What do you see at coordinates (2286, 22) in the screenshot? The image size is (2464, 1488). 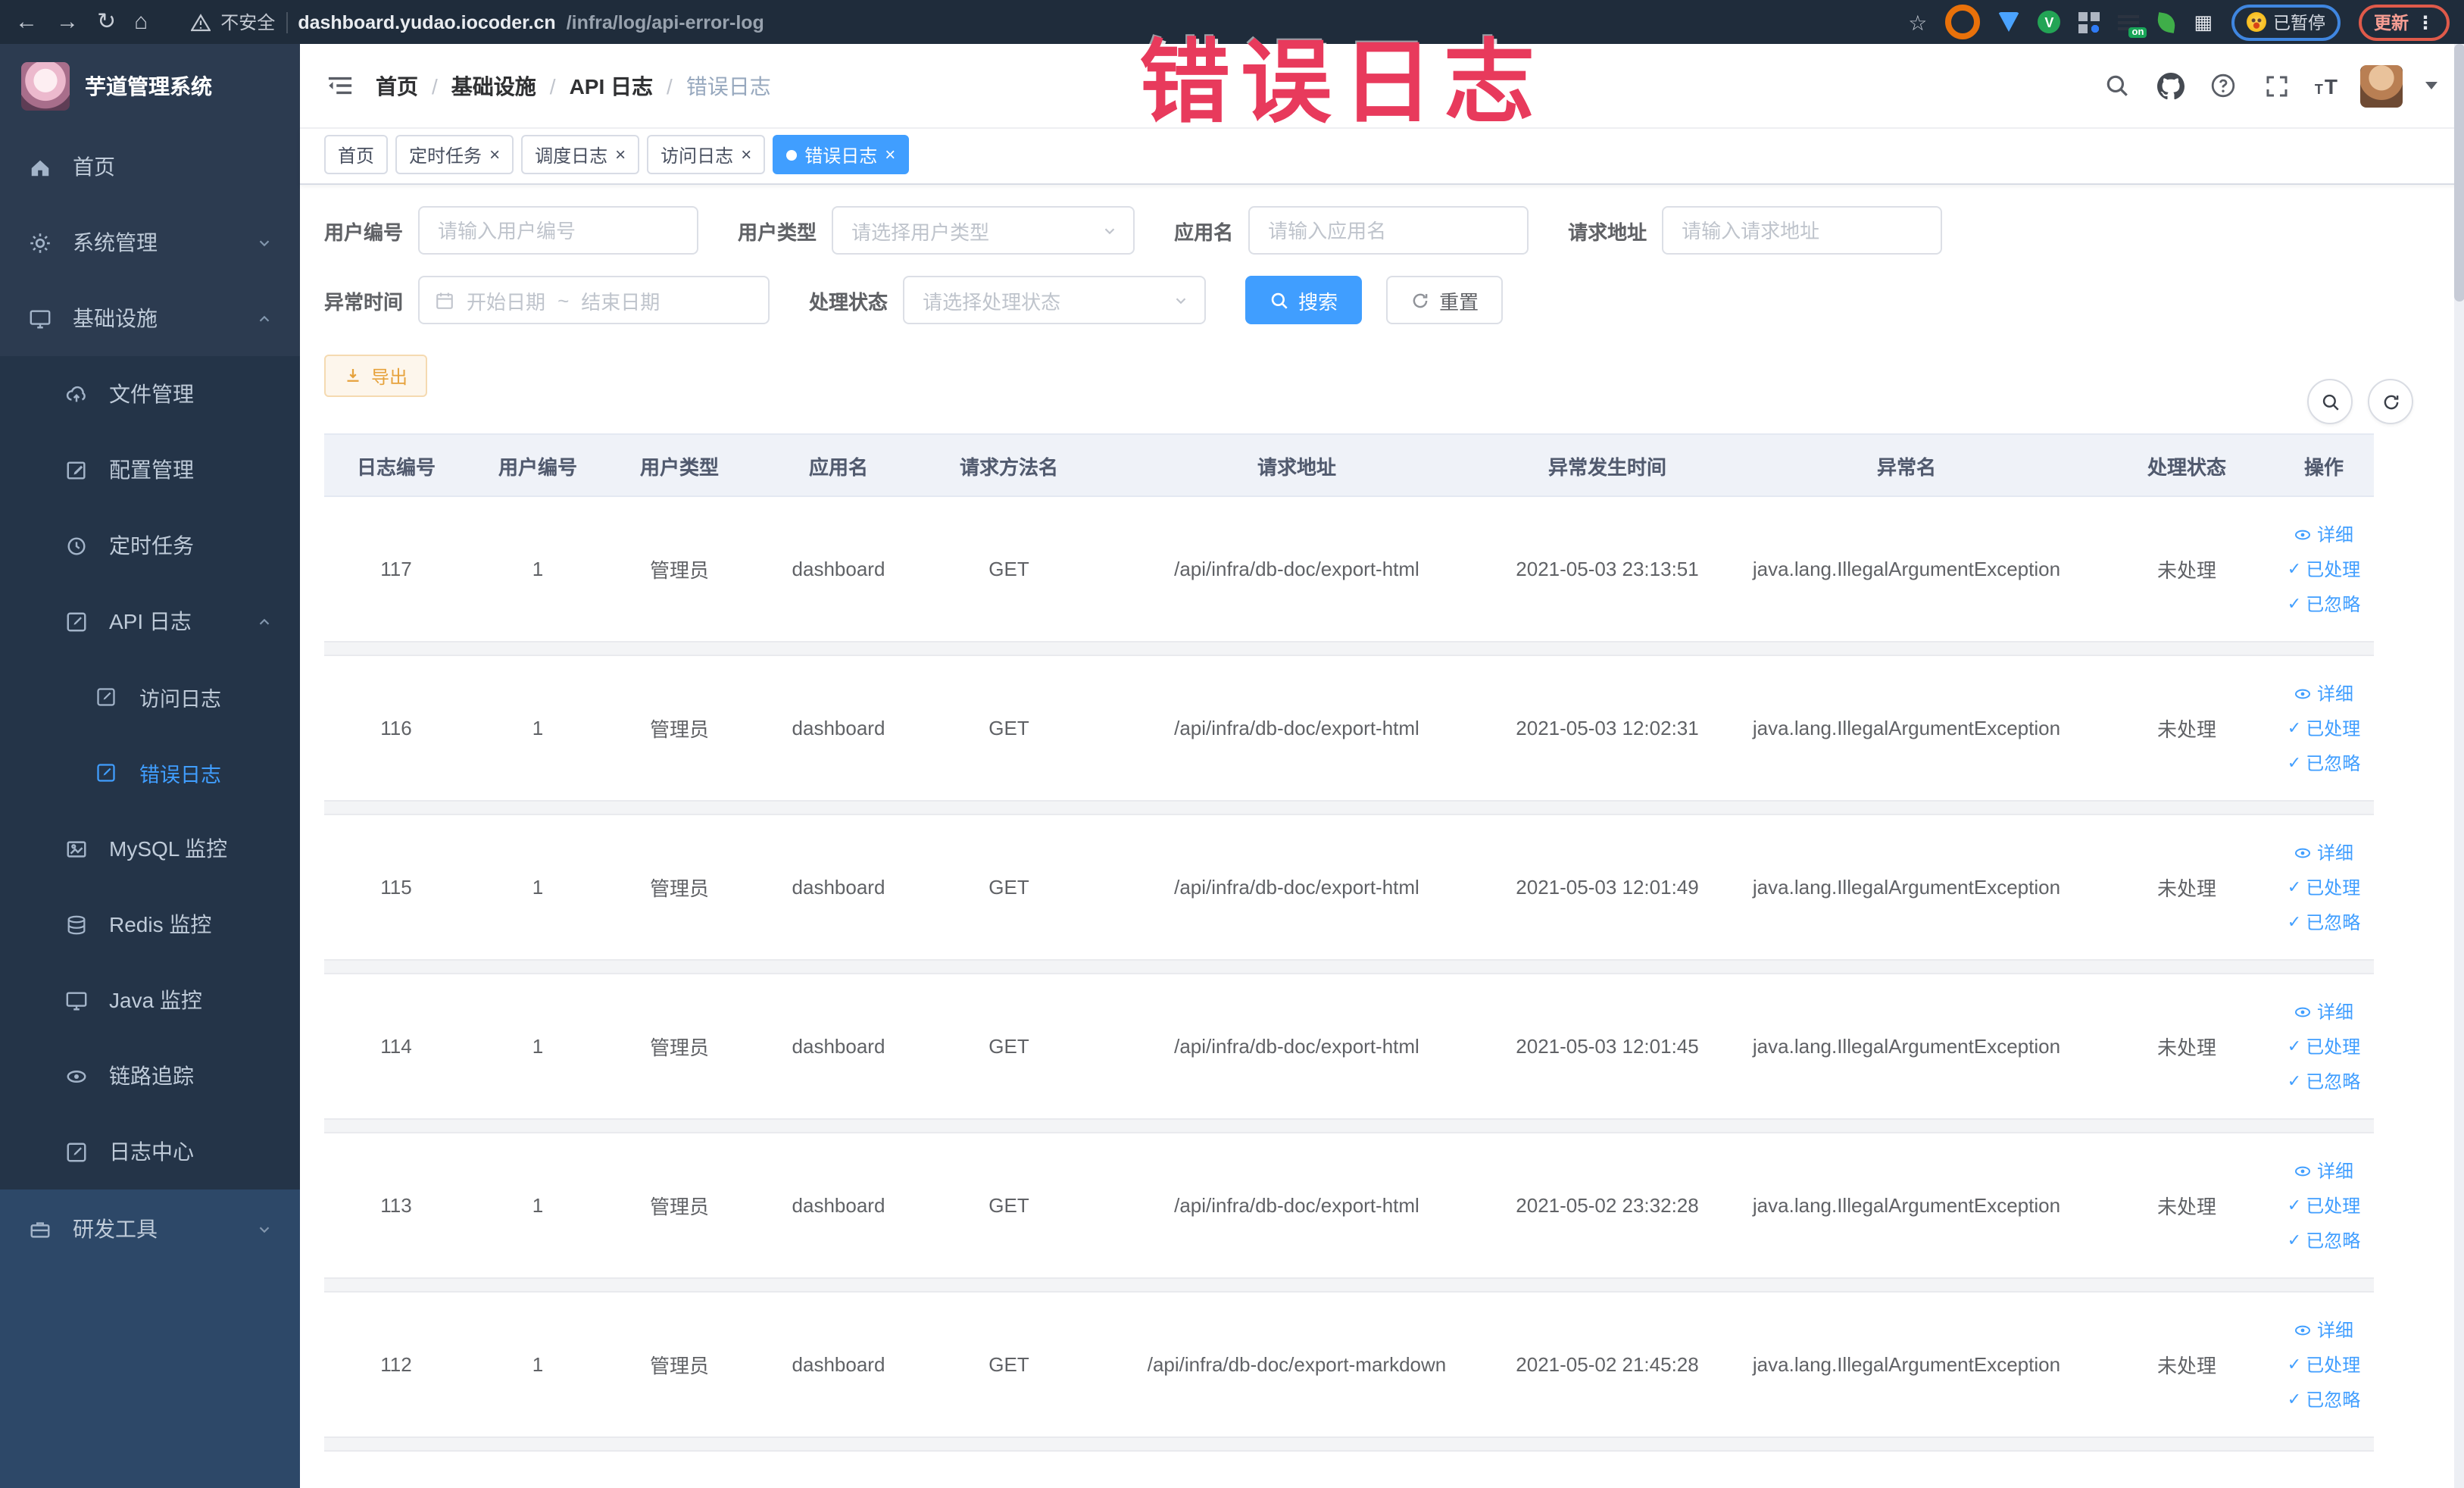 I see `paused-badge: 已暂停` at bounding box center [2286, 22].